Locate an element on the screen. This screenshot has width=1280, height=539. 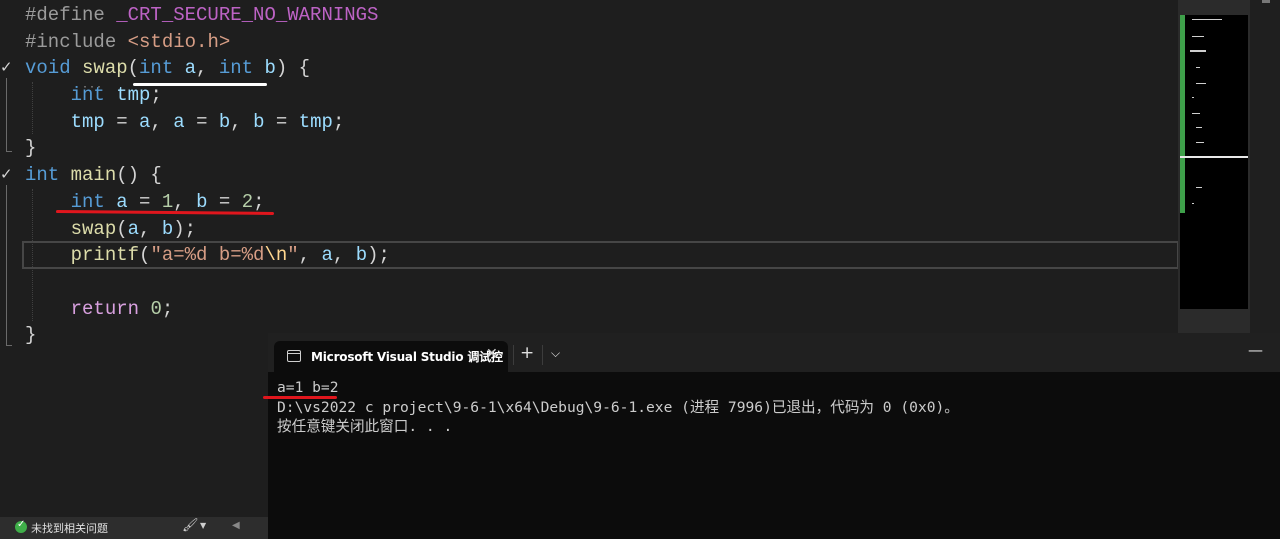
editor-gutter: ✓ ✓ is located at coordinates (11, 269).